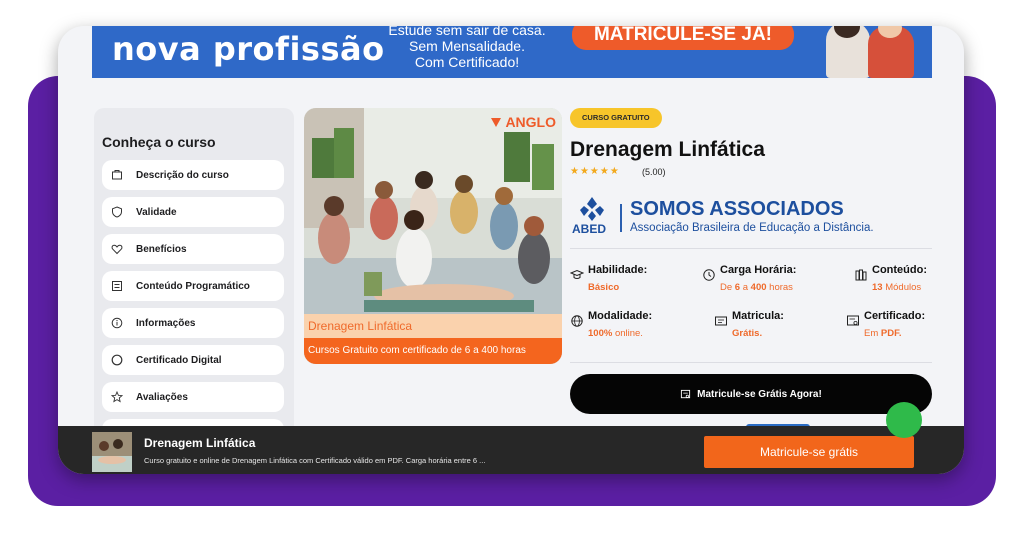  I want to click on info-value-bold: Básico, so click(604, 287).